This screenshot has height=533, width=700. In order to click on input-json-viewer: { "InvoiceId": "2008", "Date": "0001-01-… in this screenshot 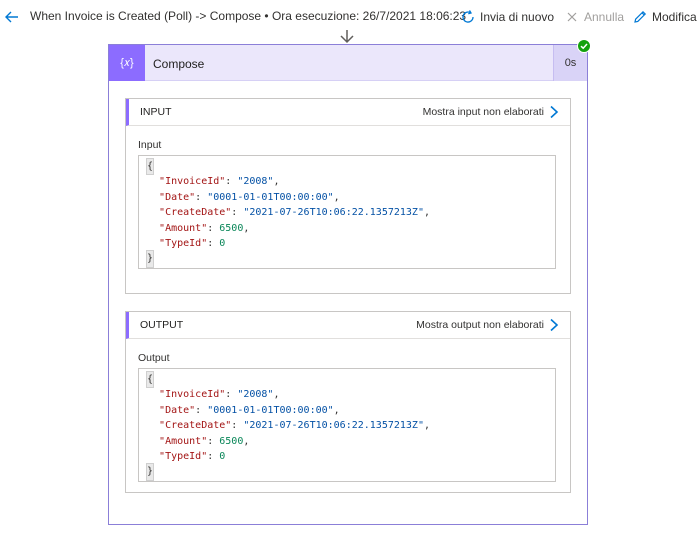, I will do `click(347, 212)`.